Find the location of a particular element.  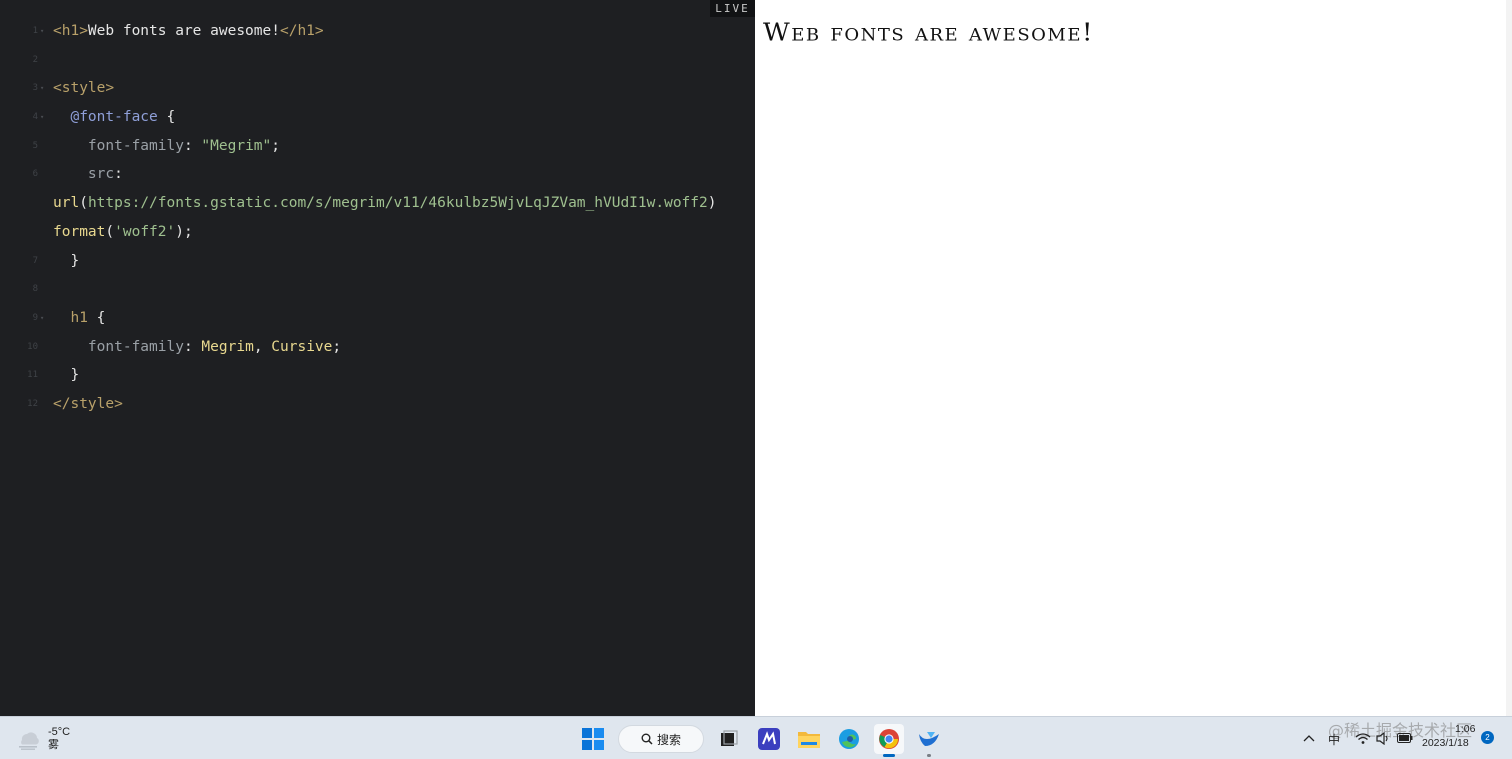

code-line: 3 ▾ <style> is located at coordinates (377, 88).